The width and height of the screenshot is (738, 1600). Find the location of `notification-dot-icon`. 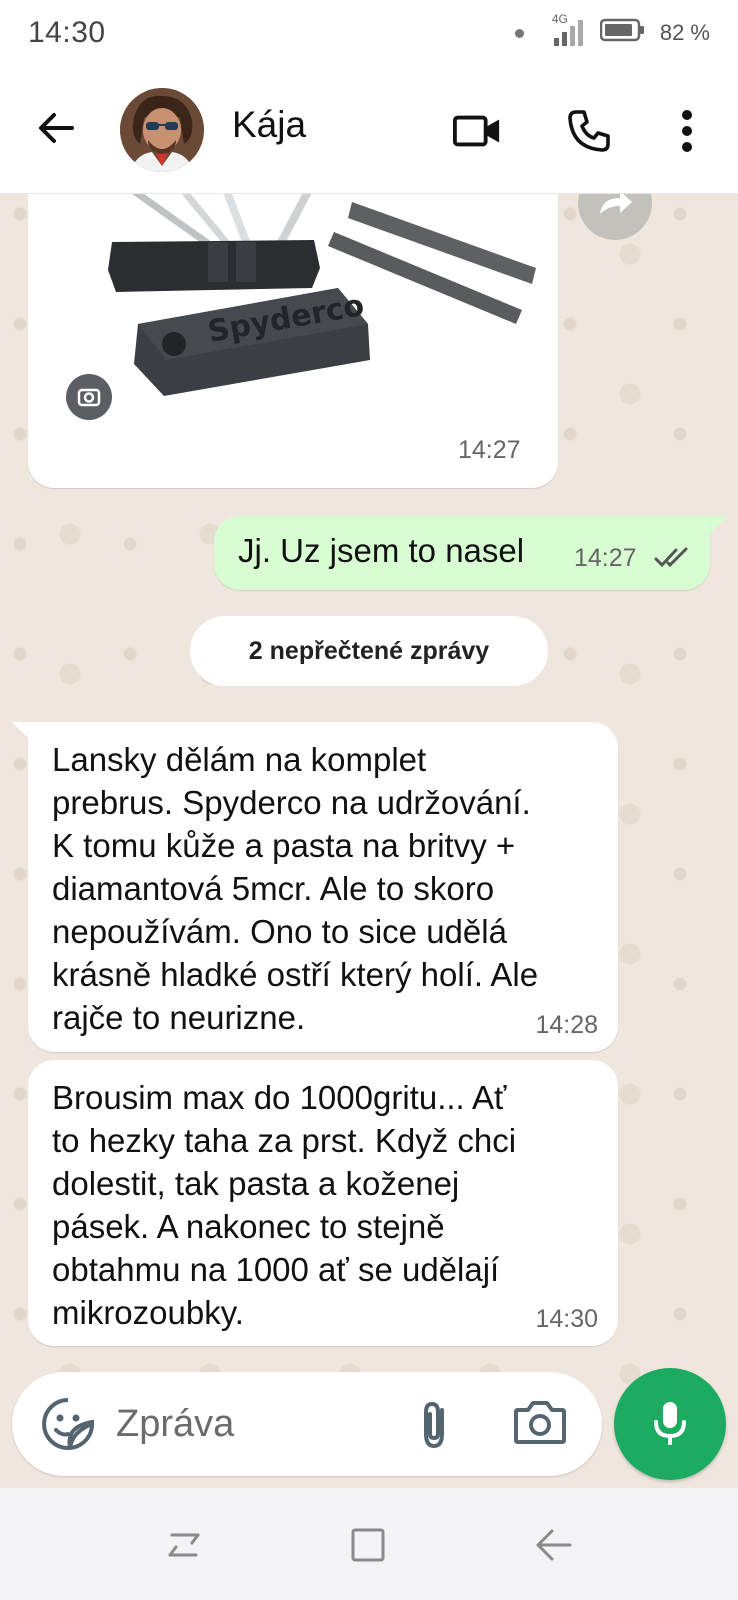

notification-dot-icon is located at coordinates (519, 33).